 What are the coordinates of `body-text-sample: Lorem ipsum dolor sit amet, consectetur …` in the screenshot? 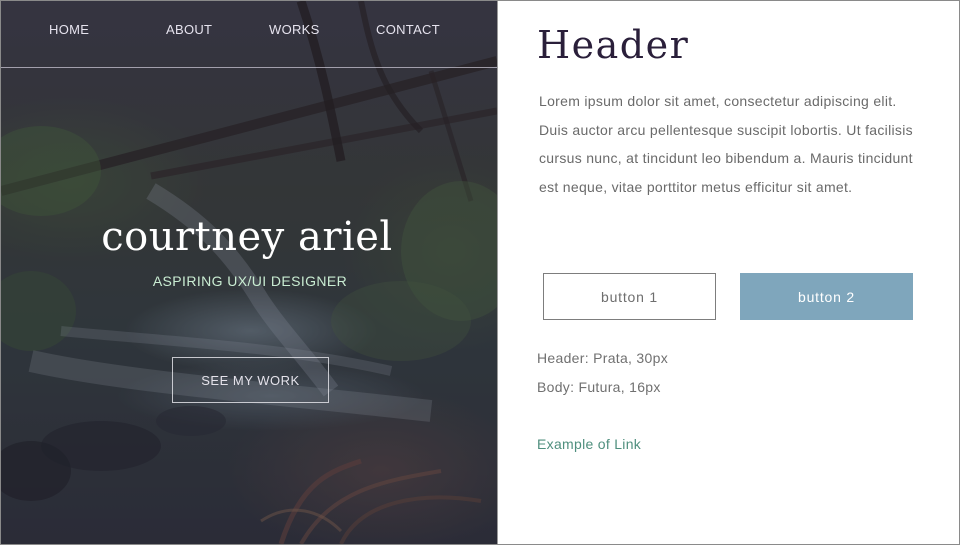 It's located at (726, 144).